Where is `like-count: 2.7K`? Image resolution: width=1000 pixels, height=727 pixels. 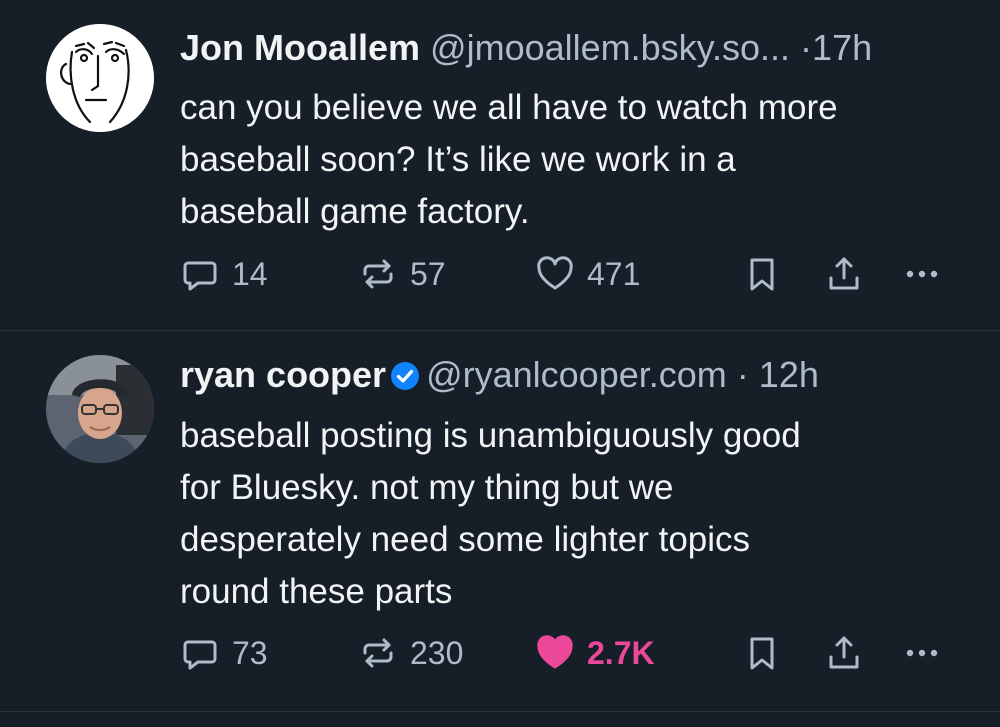
like-count: 2.7K is located at coordinates (621, 652).